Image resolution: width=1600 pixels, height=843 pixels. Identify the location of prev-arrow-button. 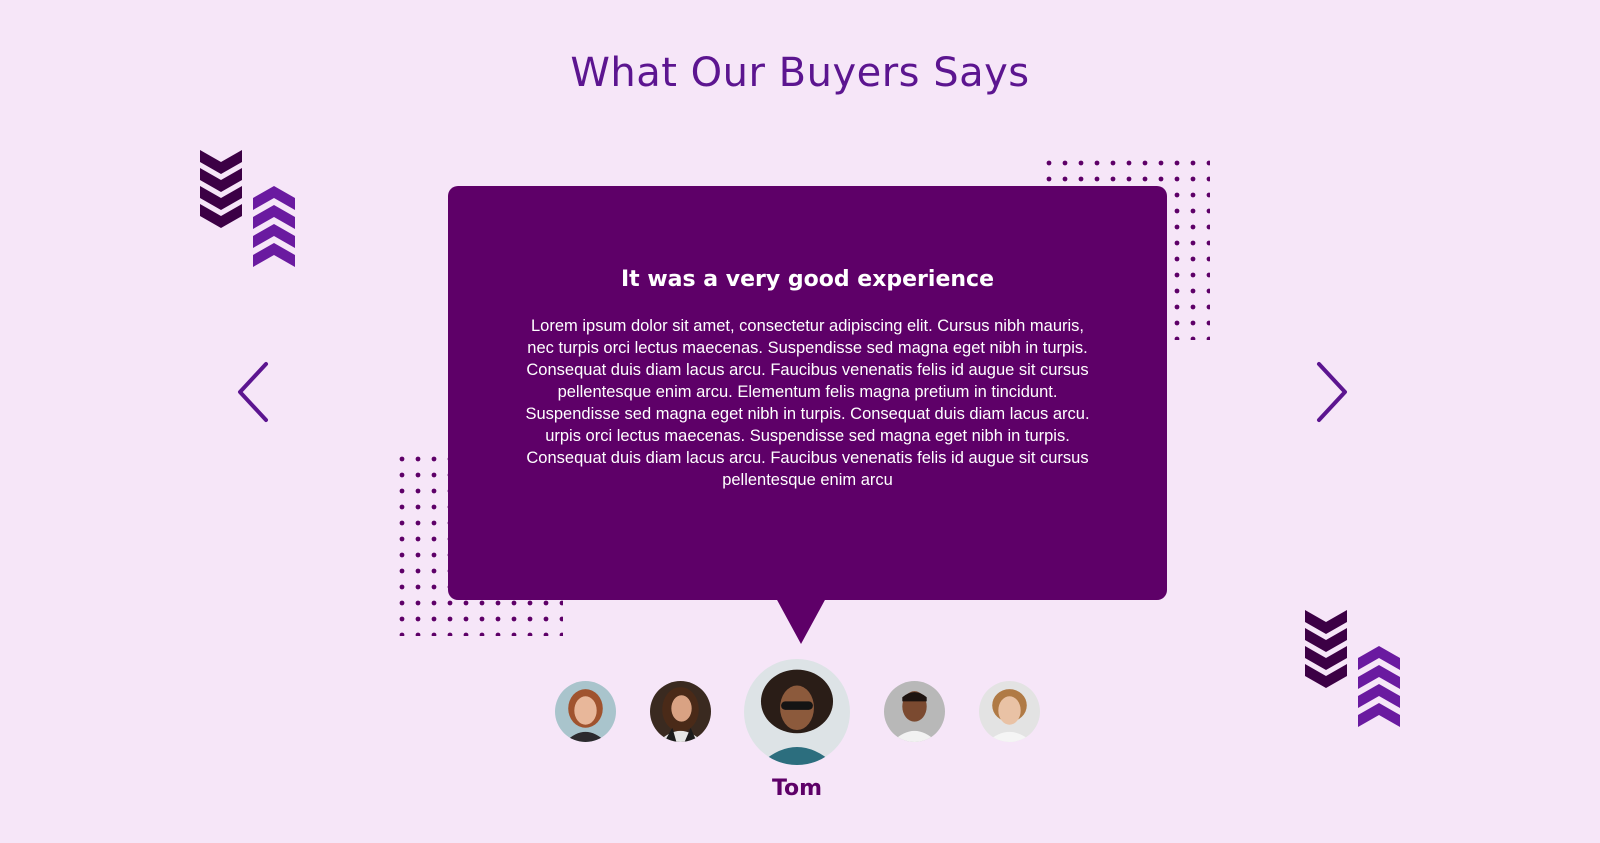
(252, 392).